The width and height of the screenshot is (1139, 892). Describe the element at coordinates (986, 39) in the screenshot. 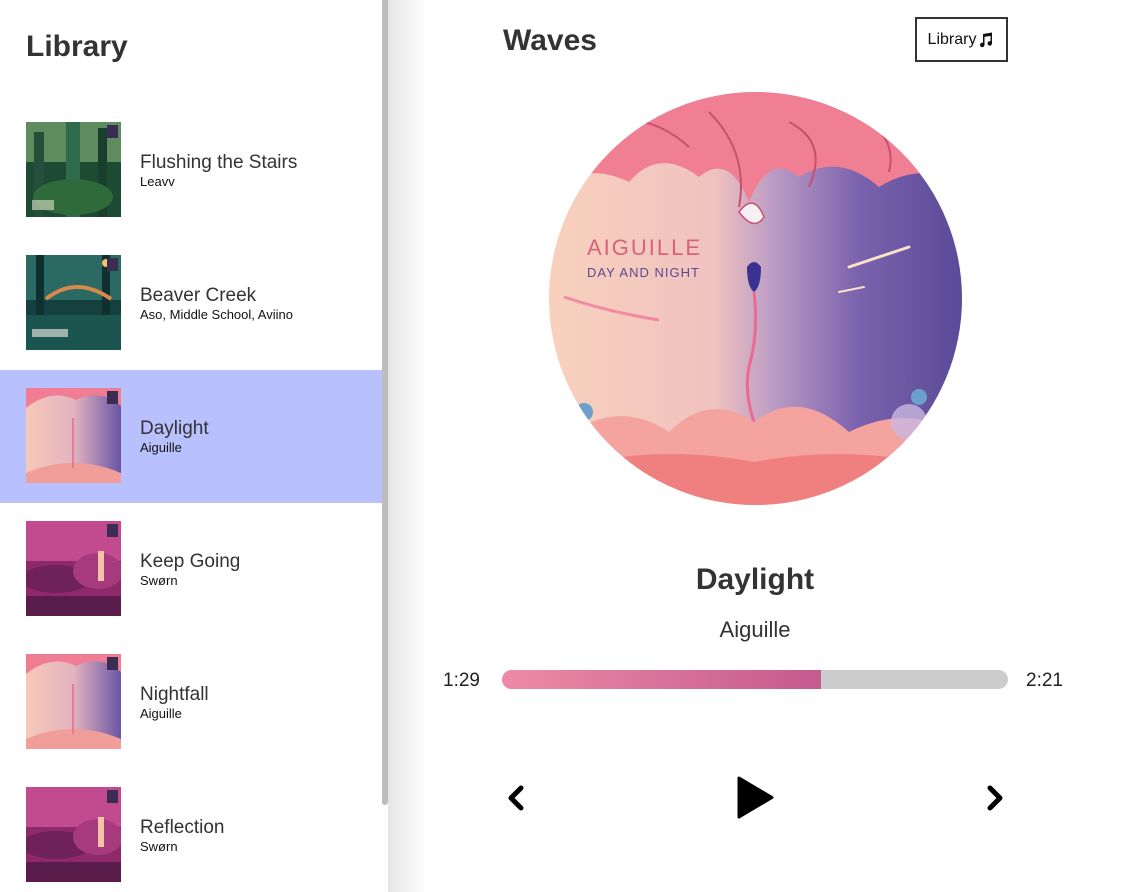

I see `music-note-icon` at that location.